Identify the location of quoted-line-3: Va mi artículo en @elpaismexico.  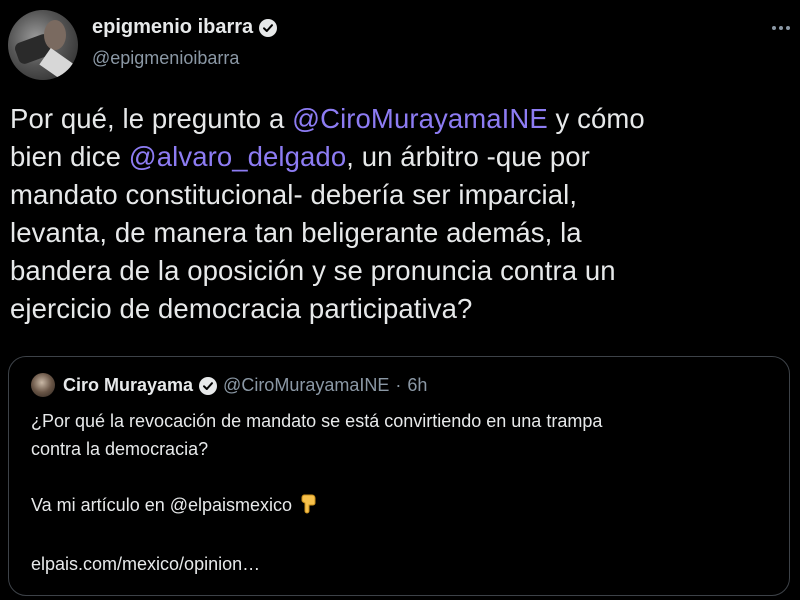
(162, 505).